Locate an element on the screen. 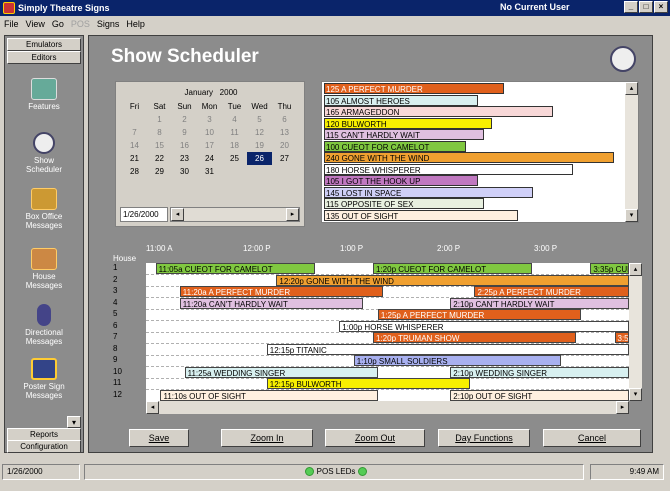  show-bar: 1:10p SMALL SOLDIERS is located at coordinates (457, 360).